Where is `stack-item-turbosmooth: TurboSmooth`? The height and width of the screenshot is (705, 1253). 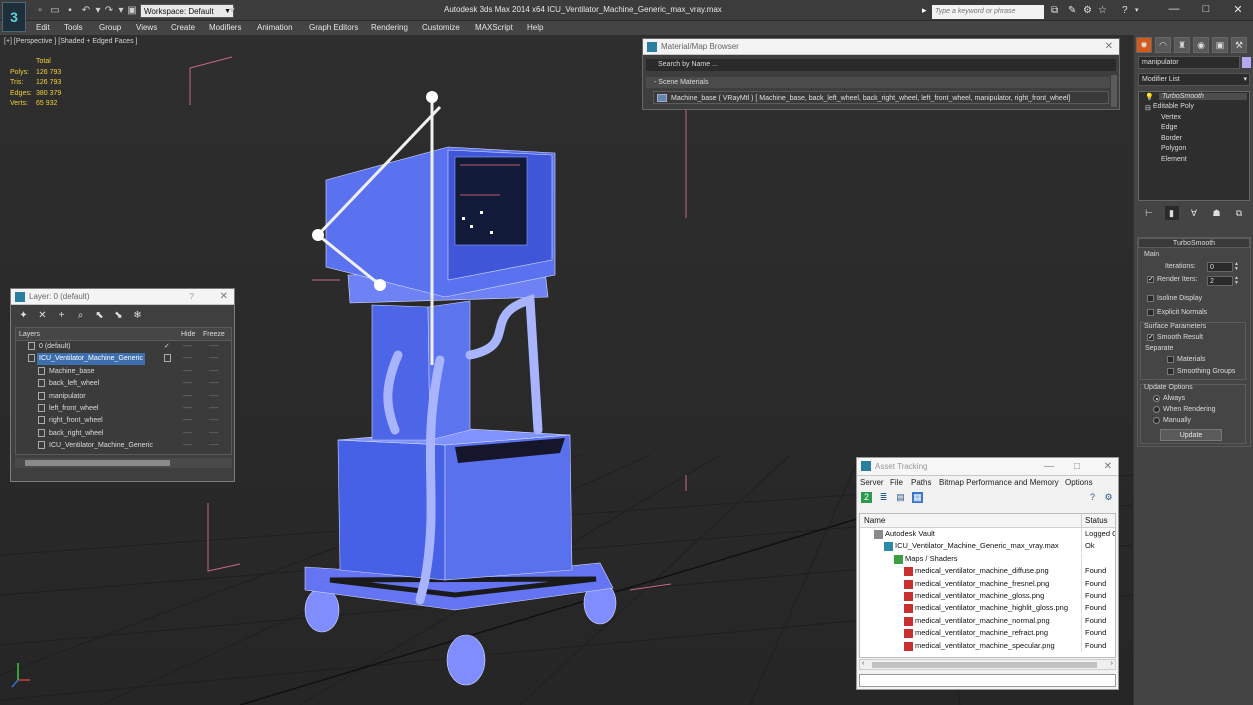 stack-item-turbosmooth: TurboSmooth is located at coordinates (1203, 96).